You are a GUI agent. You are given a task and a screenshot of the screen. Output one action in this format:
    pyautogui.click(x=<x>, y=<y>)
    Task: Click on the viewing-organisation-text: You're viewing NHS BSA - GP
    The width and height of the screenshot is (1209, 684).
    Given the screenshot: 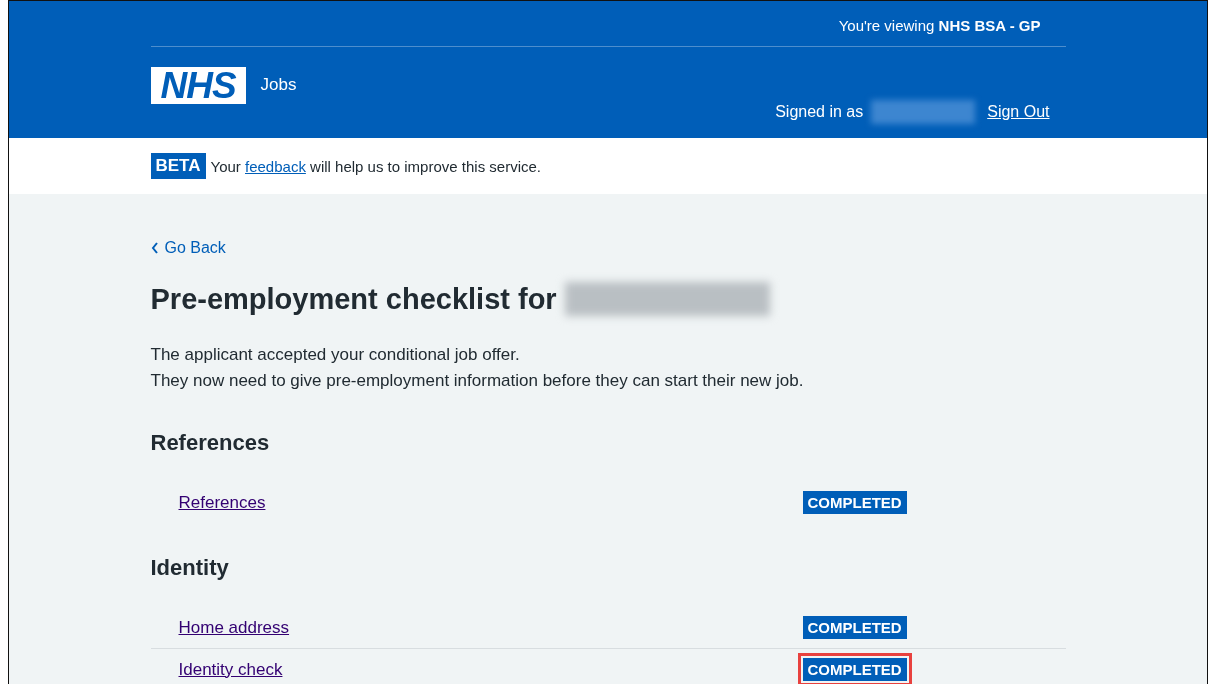 What is the action you would take?
    pyautogui.click(x=939, y=25)
    